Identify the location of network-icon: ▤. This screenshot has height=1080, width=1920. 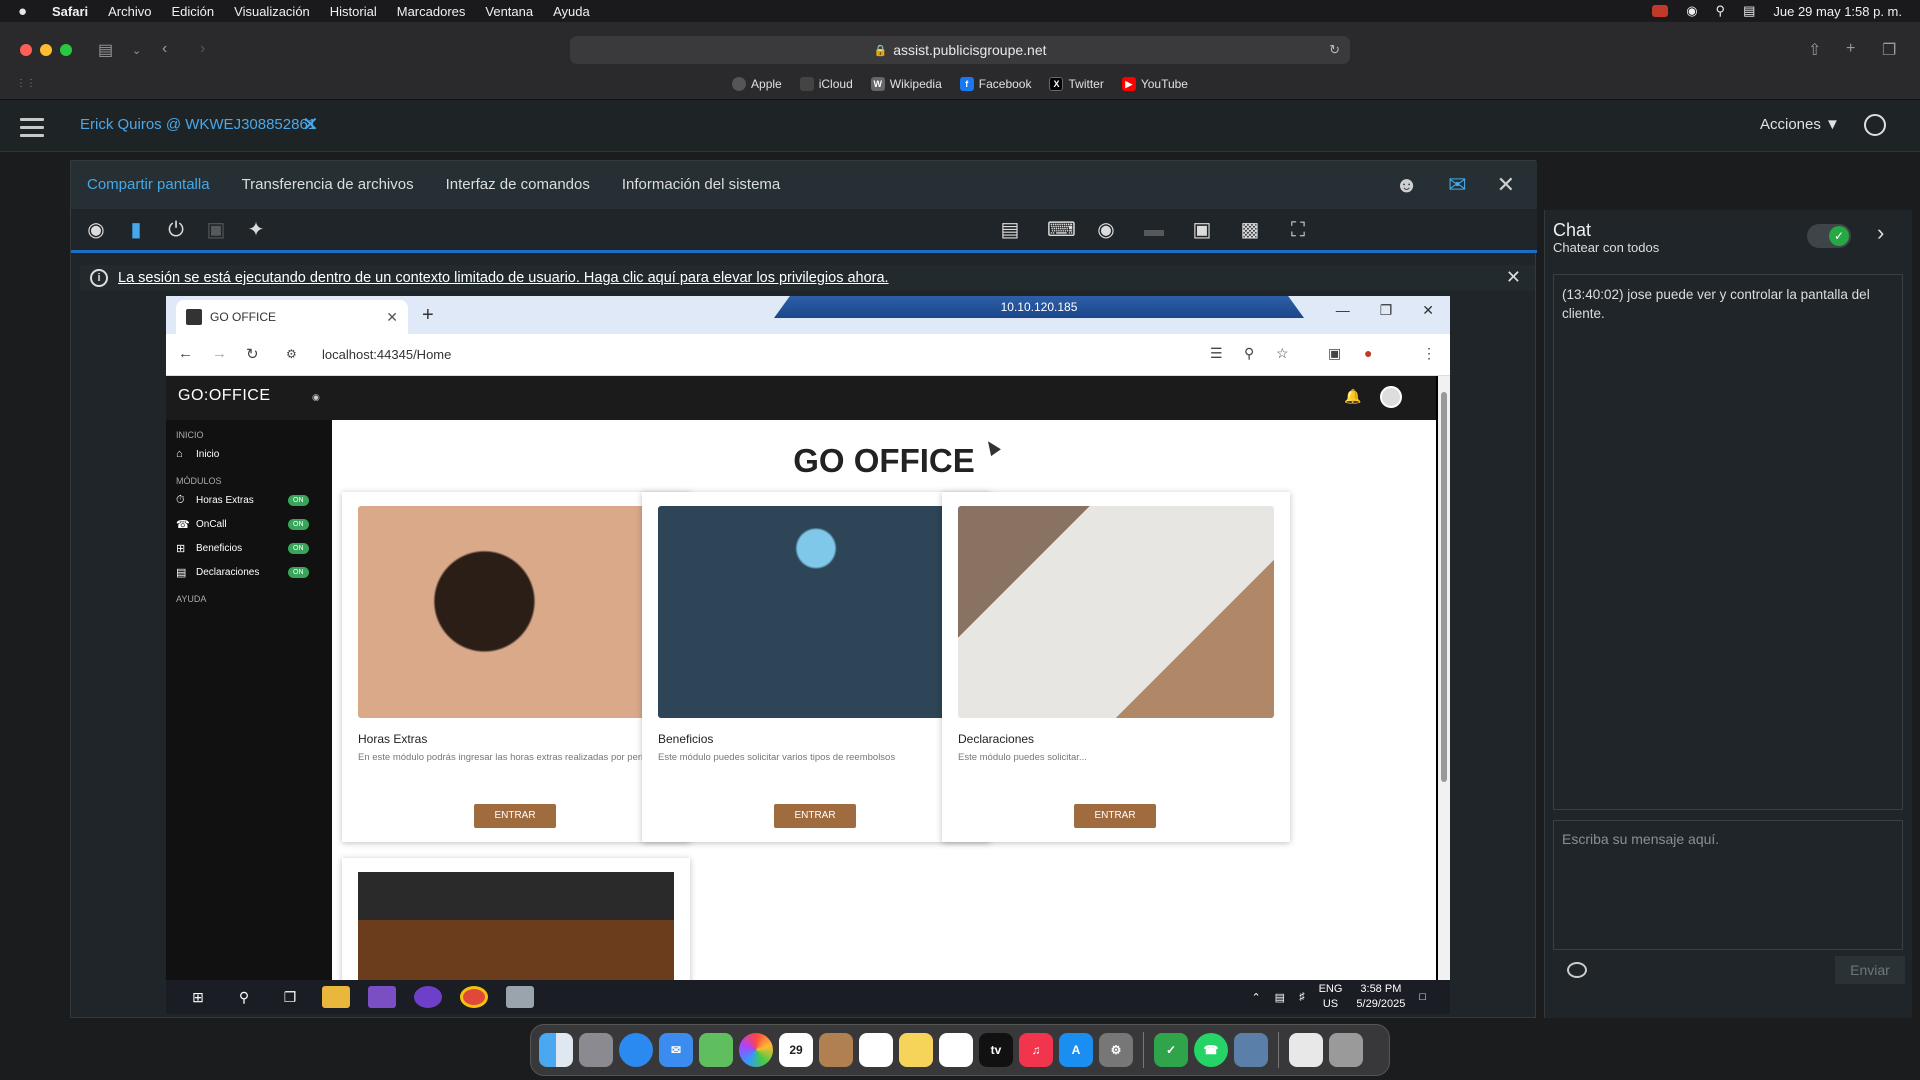
(1280, 997).